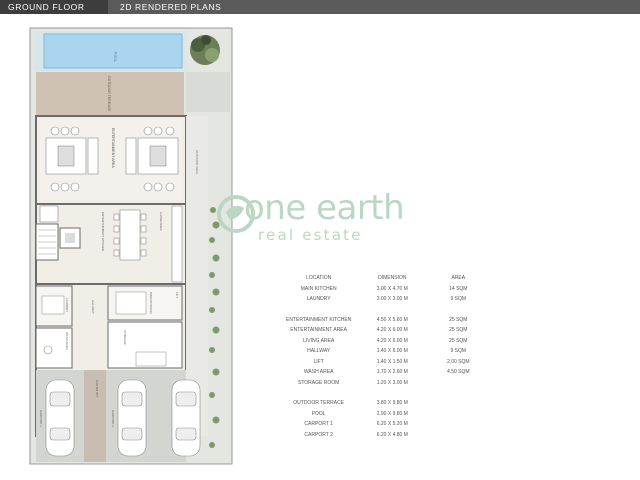 This screenshot has width=640, height=480. I want to click on company-watermark: one earth real estate, so click(314, 218).